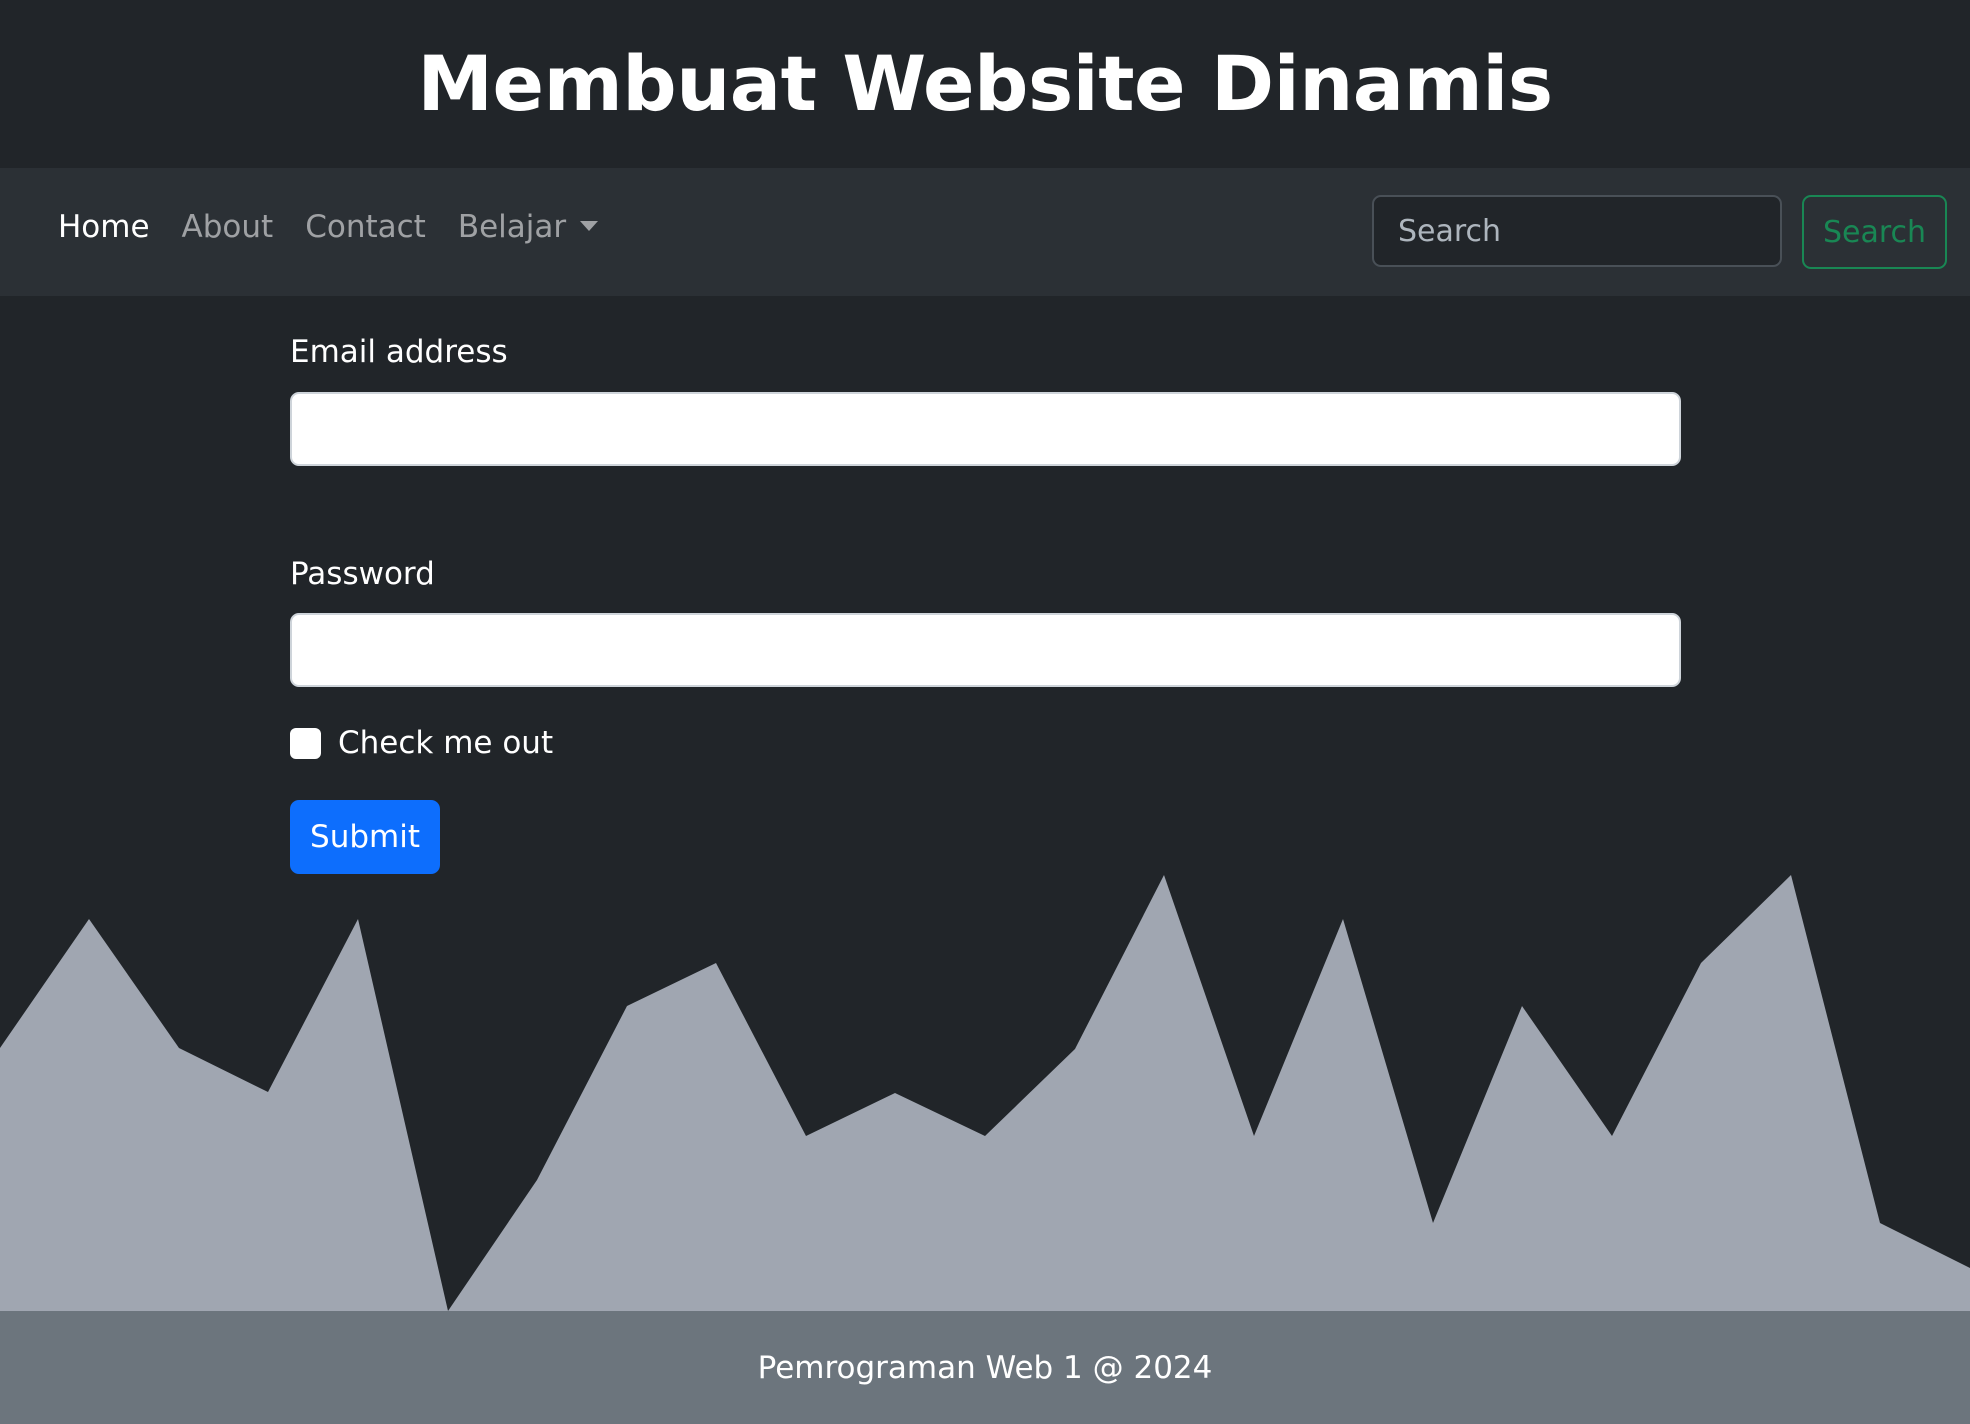 This screenshot has height=1424, width=1970. Describe the element at coordinates (362, 574) in the screenshot. I see `password-label: Password` at that location.